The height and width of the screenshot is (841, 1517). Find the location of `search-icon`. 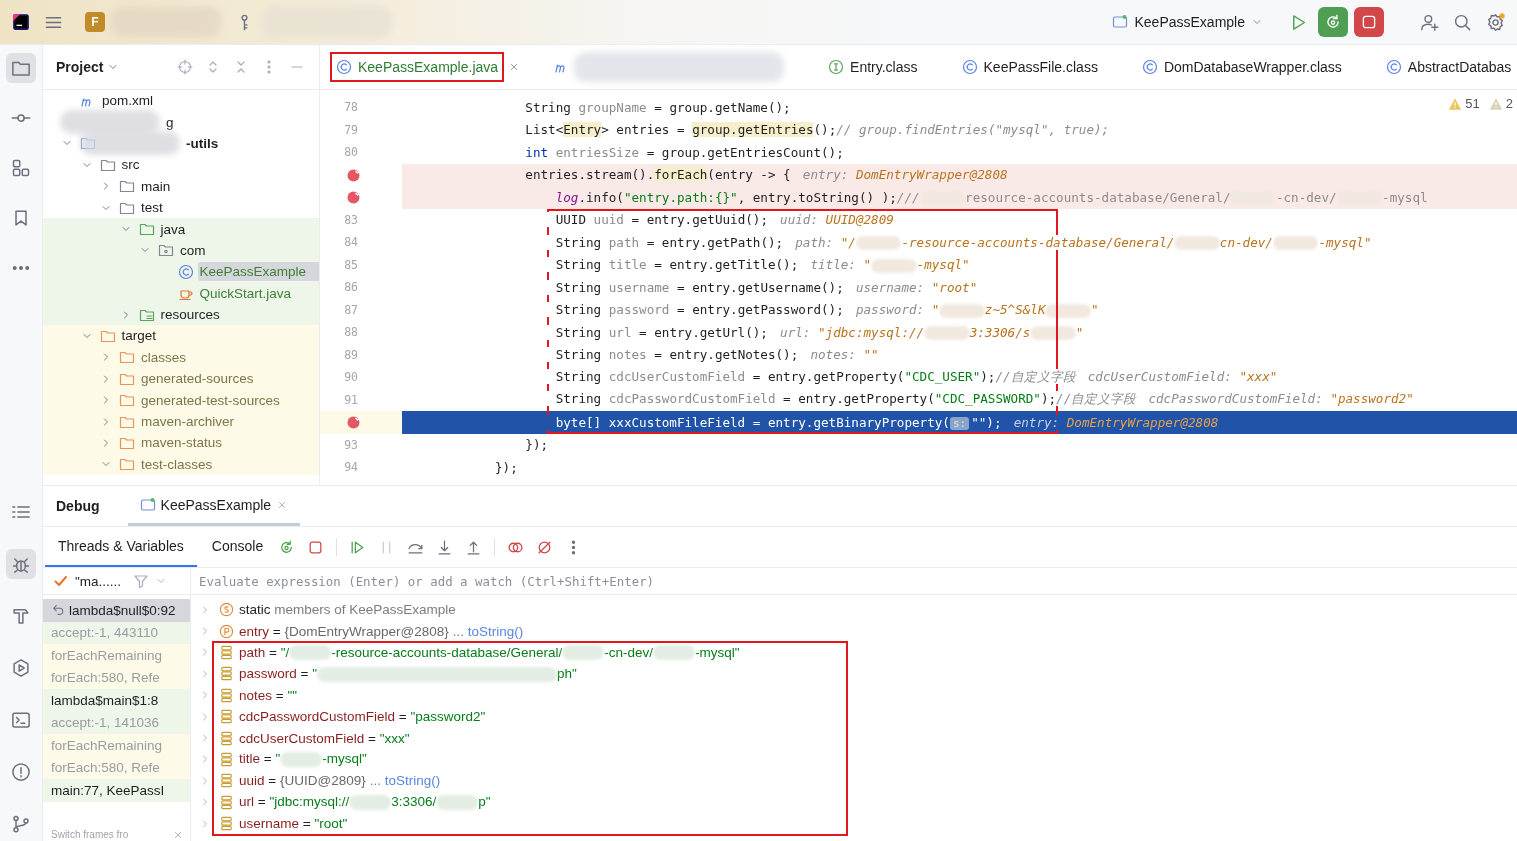

search-icon is located at coordinates (1462, 22).